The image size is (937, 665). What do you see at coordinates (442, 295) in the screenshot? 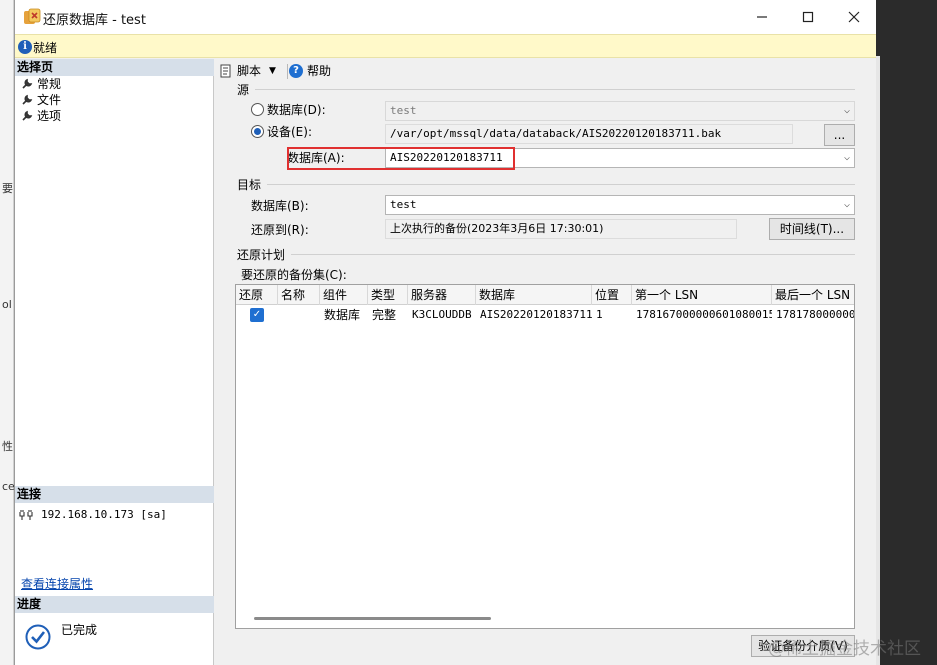
I see `column-header-server: 服务器` at bounding box center [442, 295].